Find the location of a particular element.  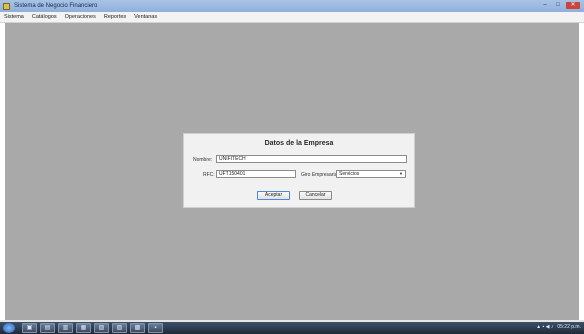

app-icon: ▣ is located at coordinates (29, 328).